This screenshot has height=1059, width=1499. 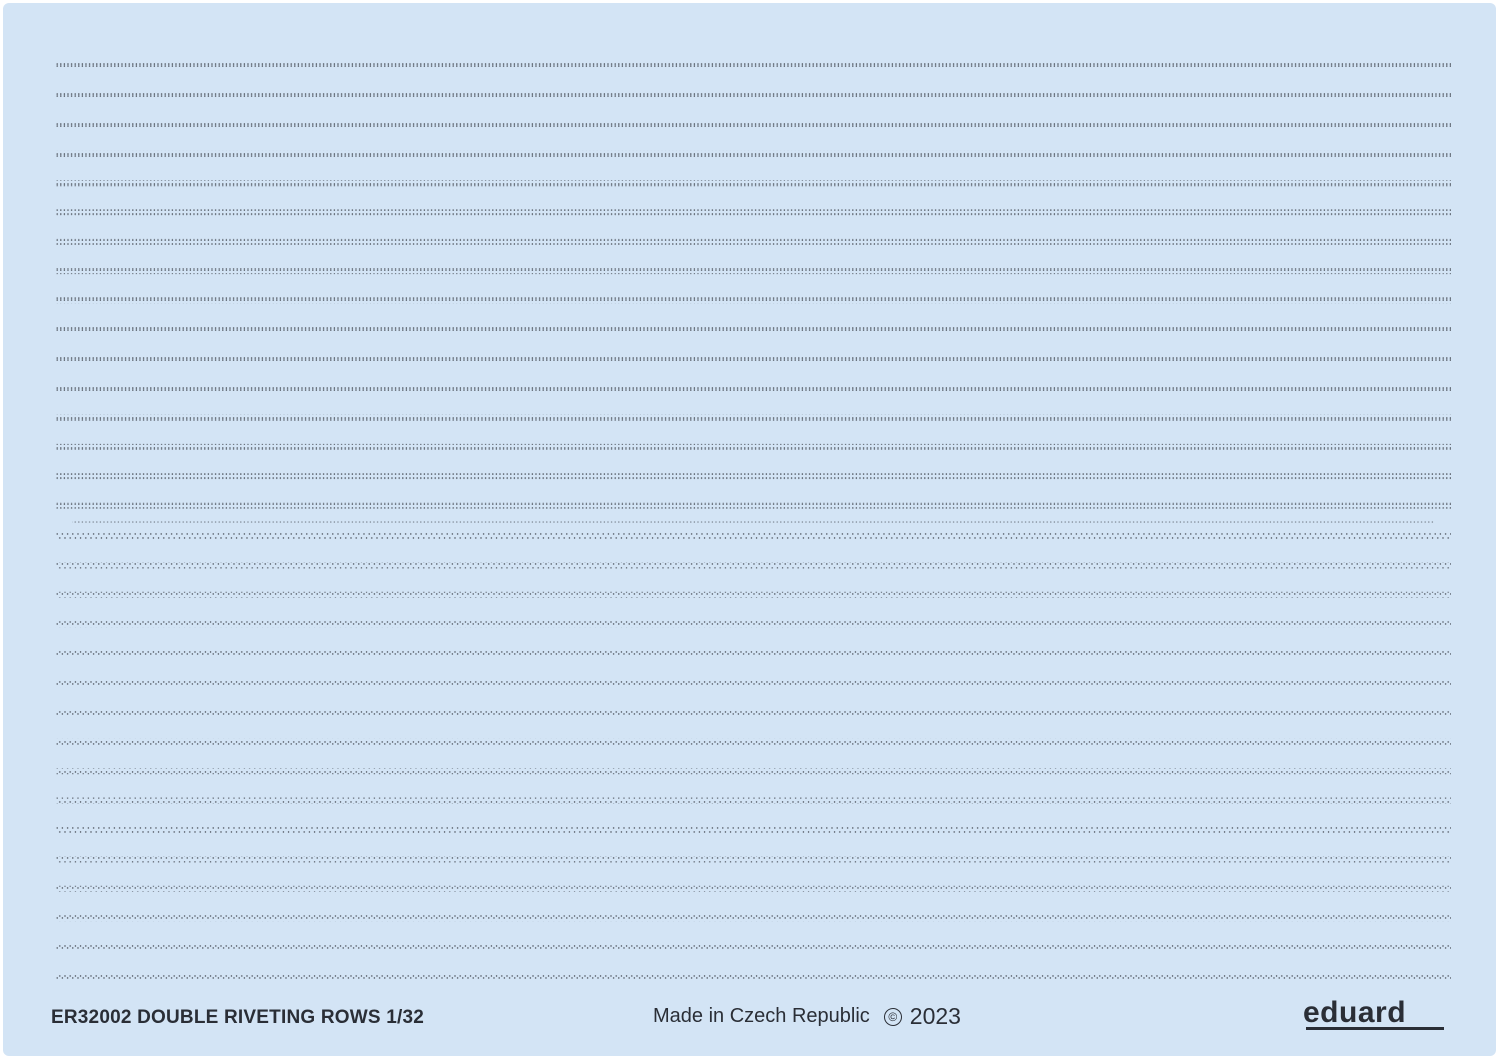 What do you see at coordinates (935, 1016) in the screenshot?
I see `copyright-year: 2023` at bounding box center [935, 1016].